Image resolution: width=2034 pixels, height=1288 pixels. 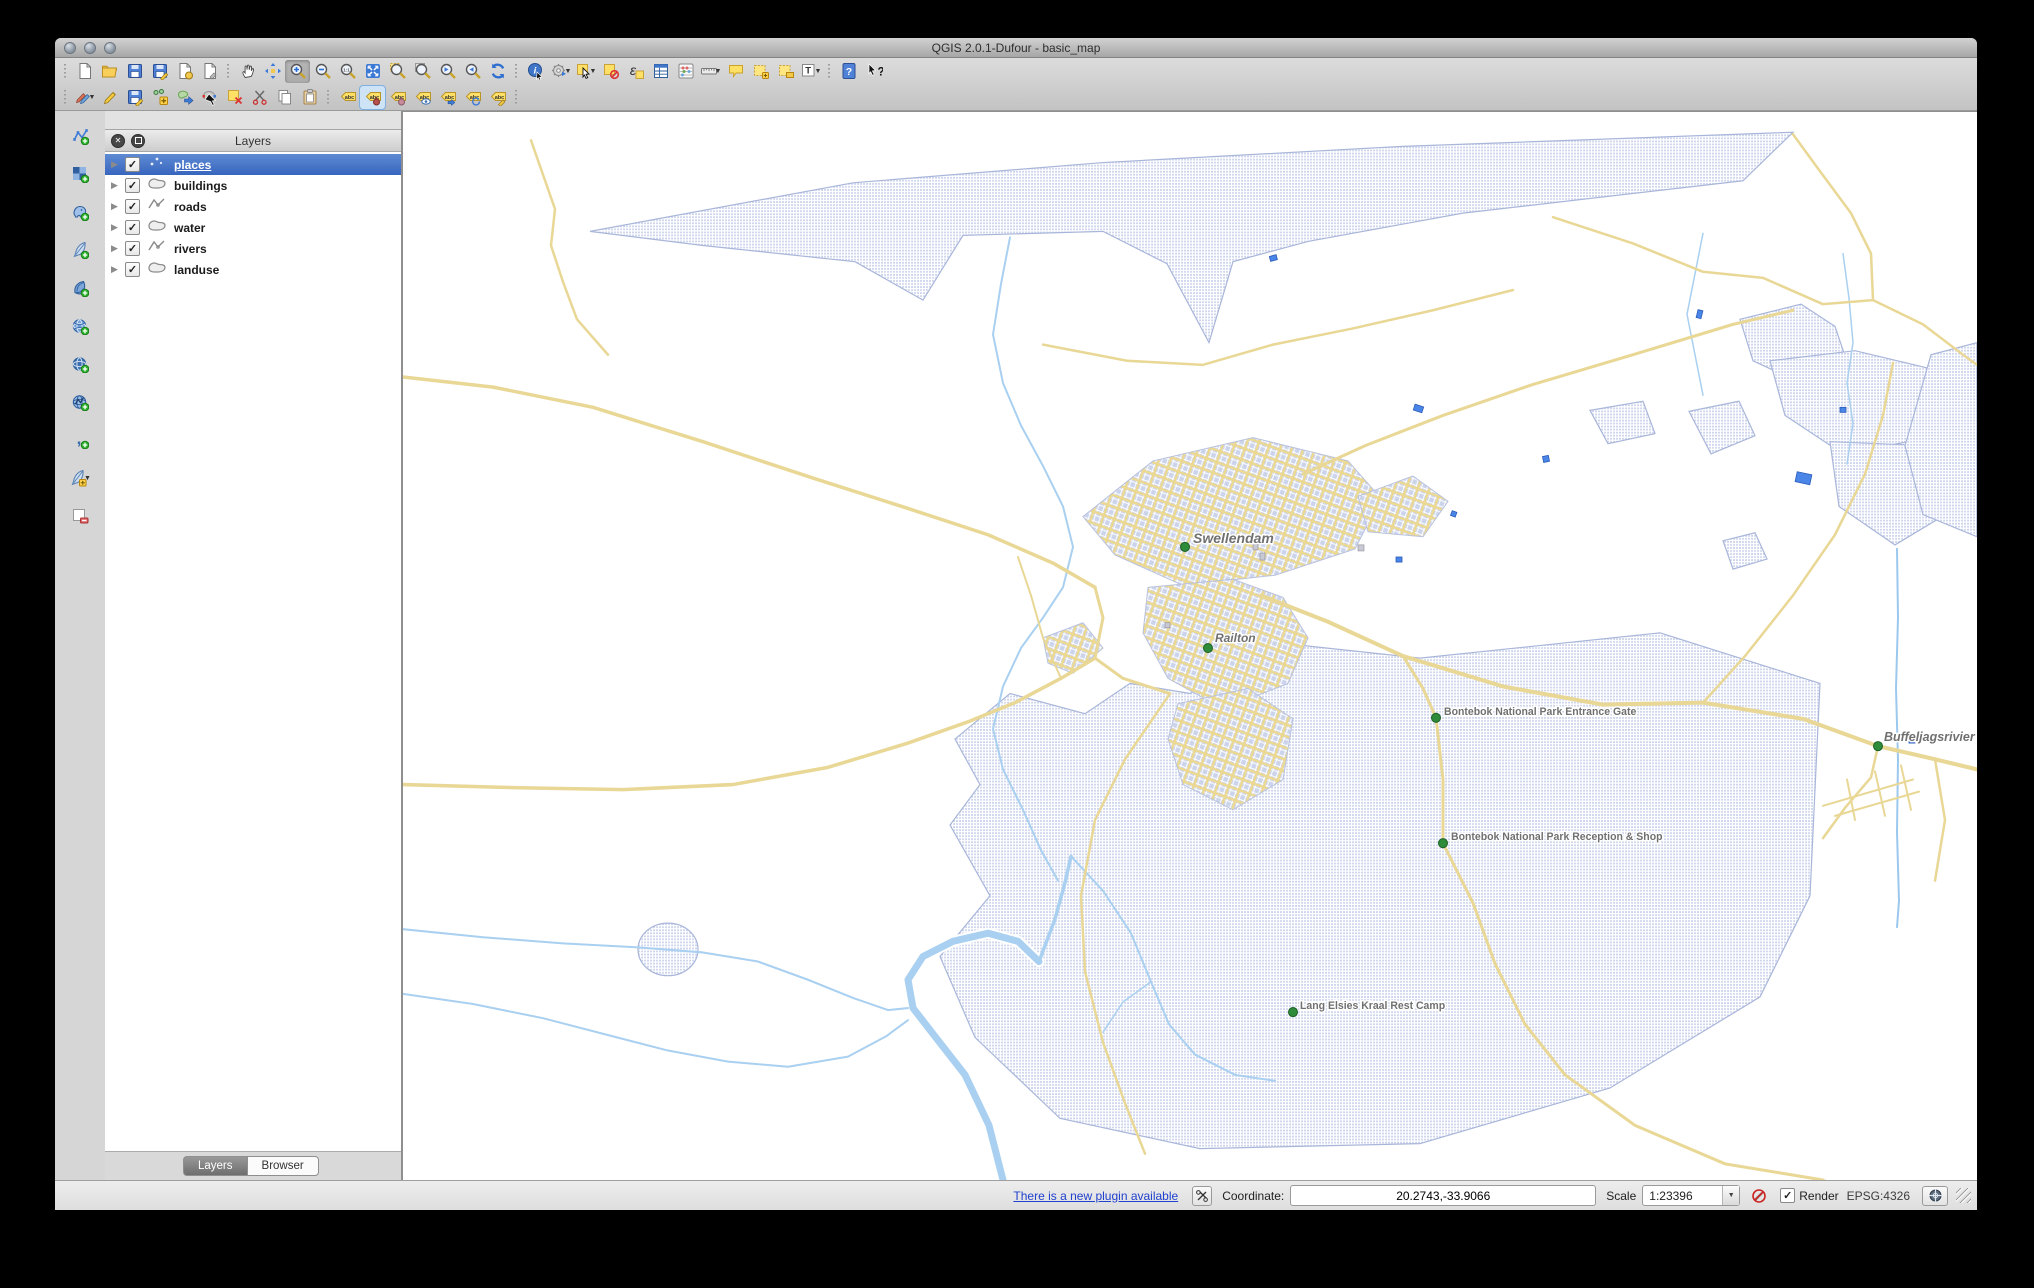 I want to click on node-tool-icon, so click(x=209, y=97).